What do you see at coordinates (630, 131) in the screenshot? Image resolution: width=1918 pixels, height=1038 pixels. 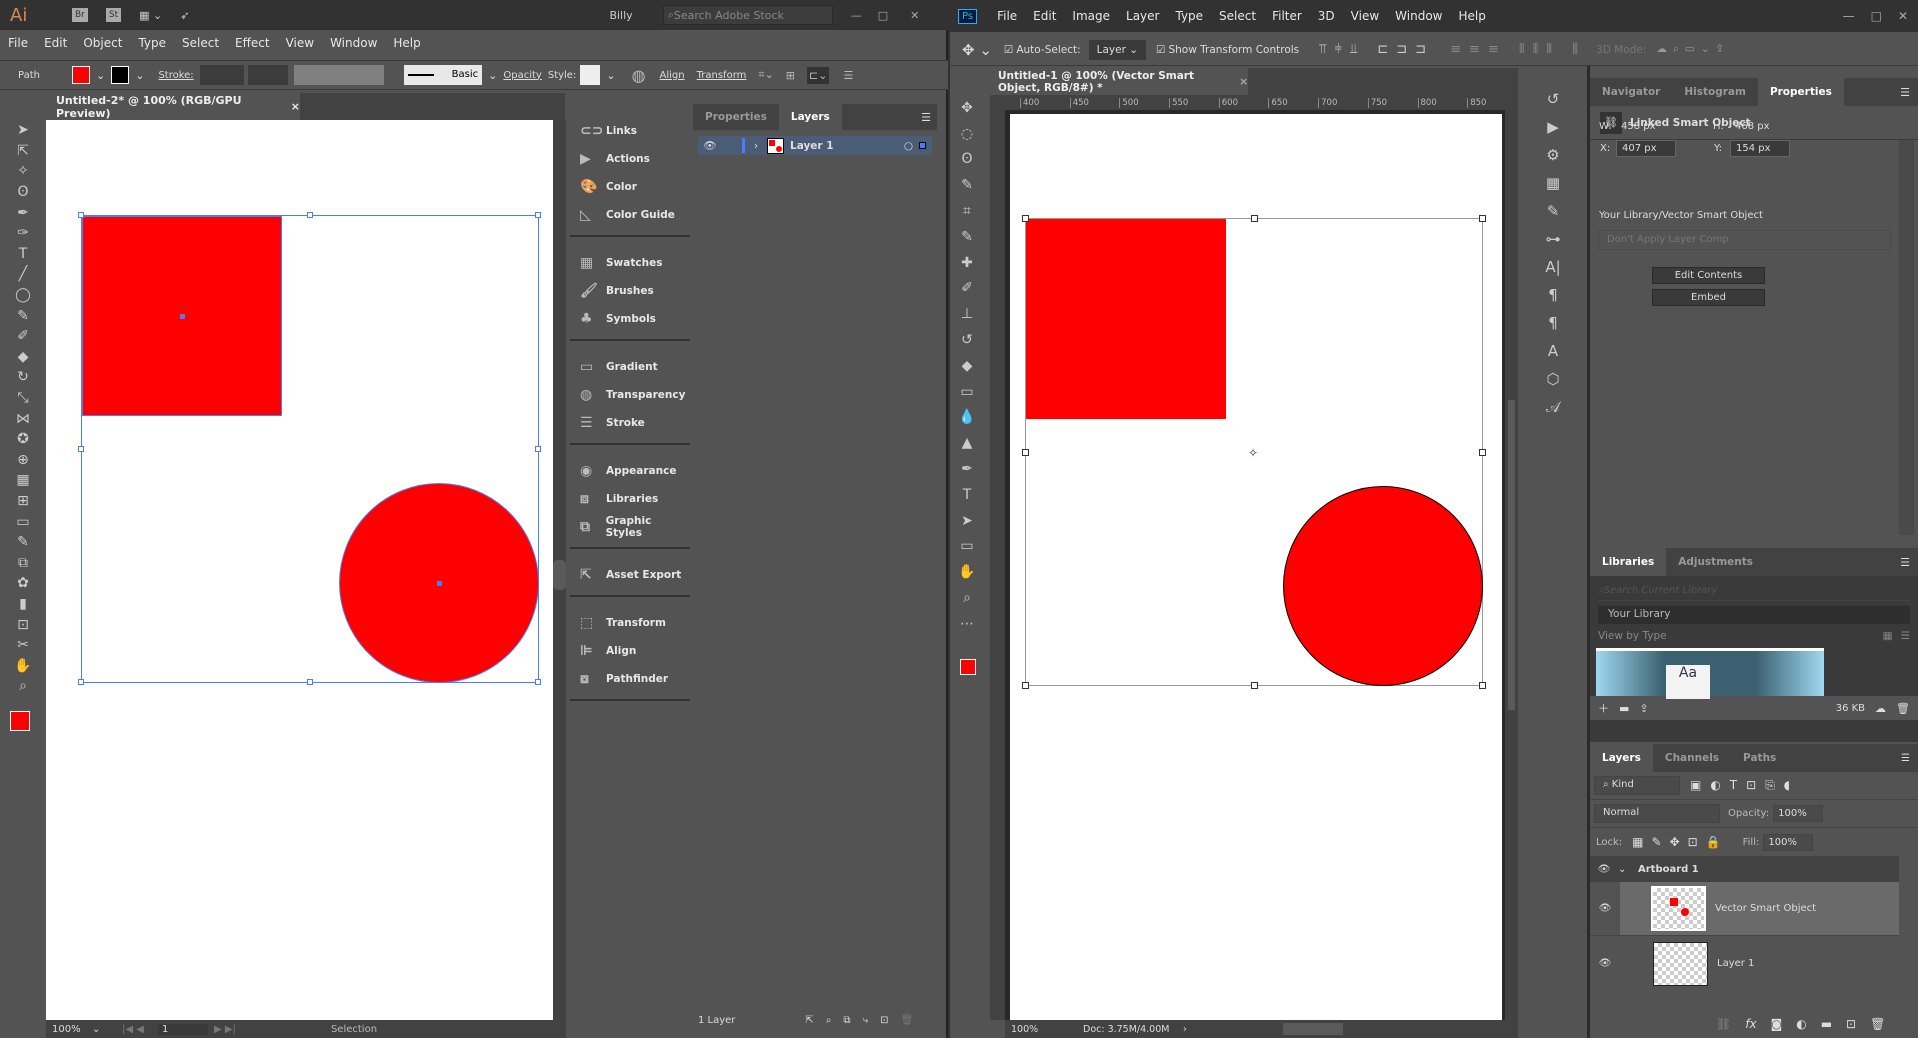 I see `dock-item-links: ⊂⊃ Links` at bounding box center [630, 131].